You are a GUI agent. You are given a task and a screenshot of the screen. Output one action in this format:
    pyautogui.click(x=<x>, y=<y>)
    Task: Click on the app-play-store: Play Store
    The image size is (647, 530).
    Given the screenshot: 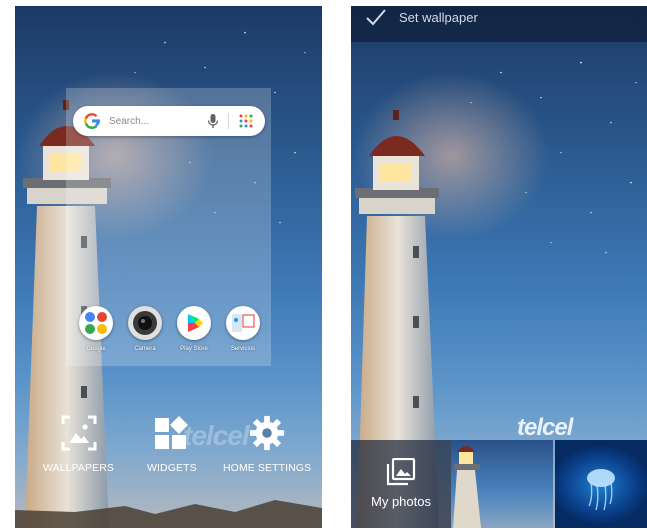 What is the action you would take?
    pyautogui.click(x=194, y=329)
    